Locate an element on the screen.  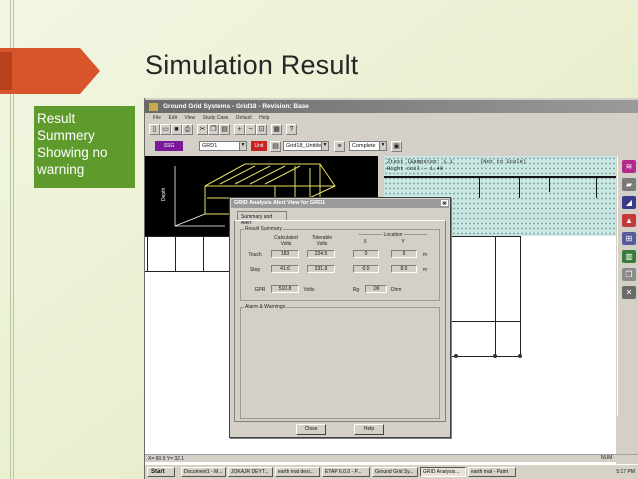
study-case-icon: ▤ is located at coordinates (275, 146).